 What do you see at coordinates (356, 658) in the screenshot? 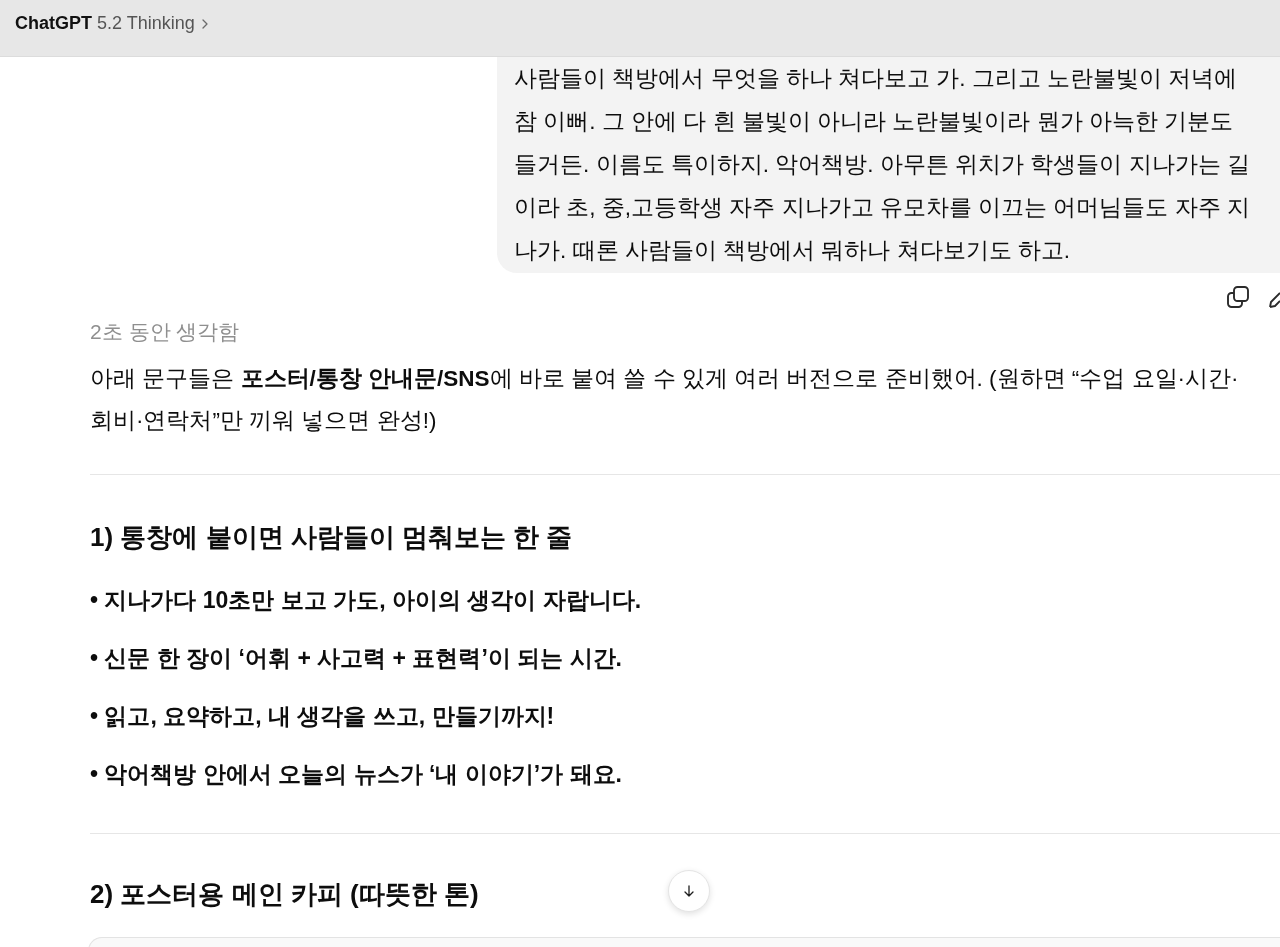
I see `bullet-item: • 신문 한 장이 ‘어휘 + 사고력 + 표현력’이 되는 시간.` at bounding box center [356, 658].